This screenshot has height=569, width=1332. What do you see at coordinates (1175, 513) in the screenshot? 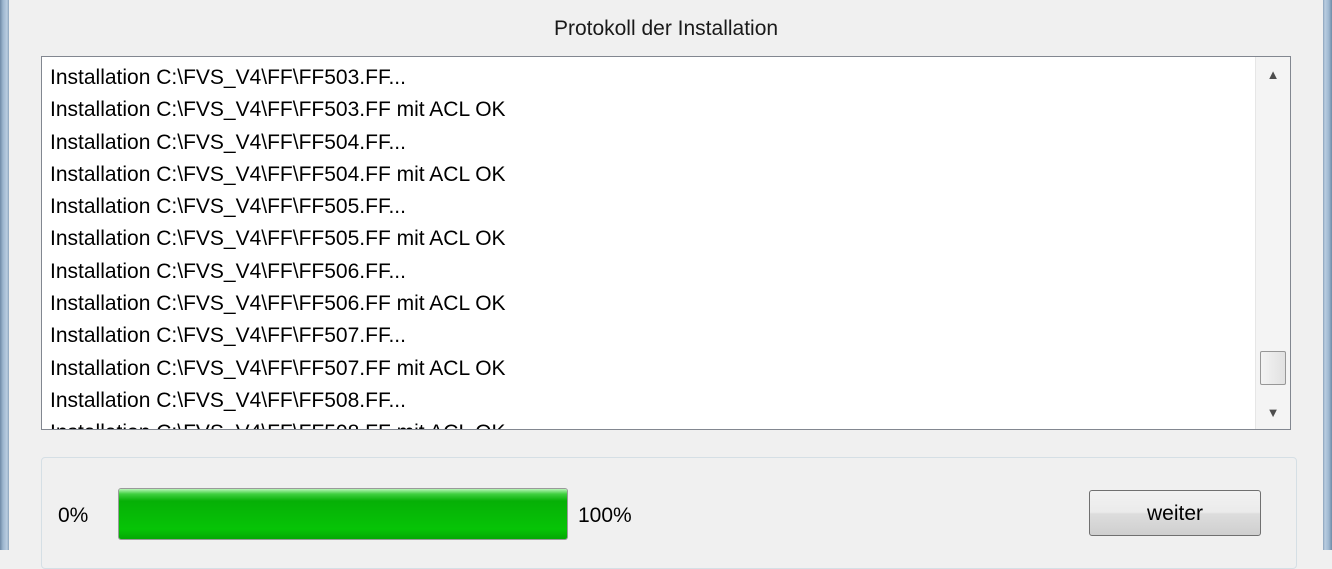
I see `next-button: weiter` at bounding box center [1175, 513].